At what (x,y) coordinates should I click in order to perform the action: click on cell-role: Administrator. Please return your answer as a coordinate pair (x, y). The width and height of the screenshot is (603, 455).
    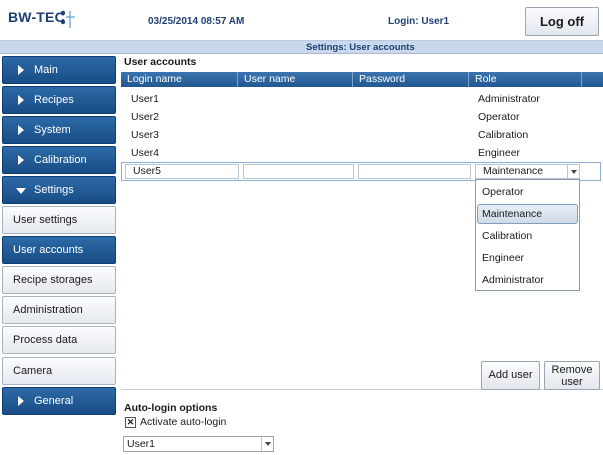
    Looking at the image, I should click on (509, 99).